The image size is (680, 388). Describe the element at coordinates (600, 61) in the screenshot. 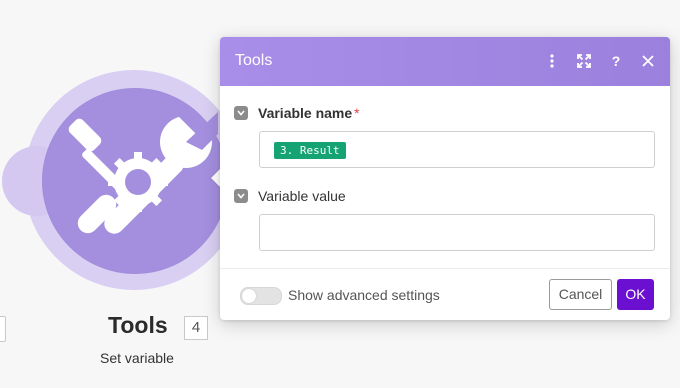

I see `dialog-header-actions: ?` at that location.